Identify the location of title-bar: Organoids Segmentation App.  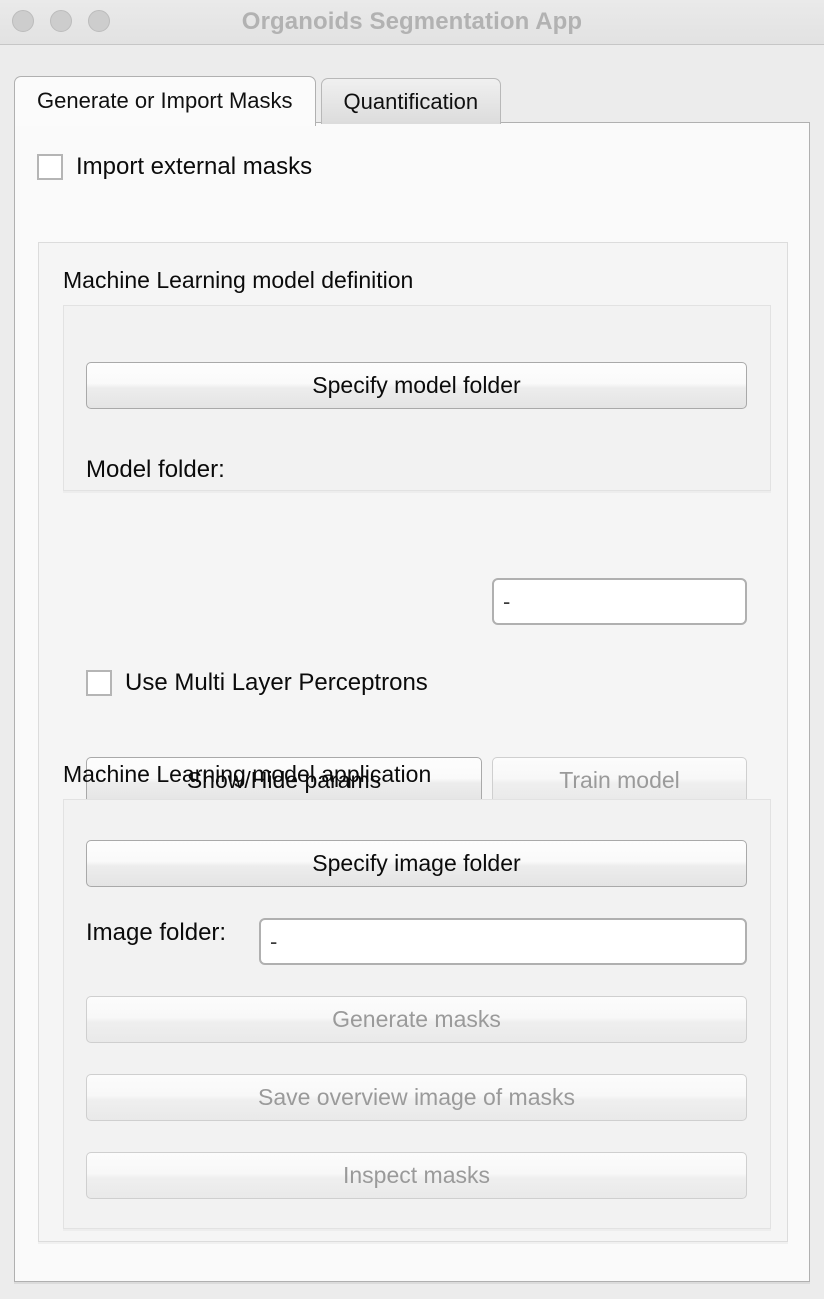
(412, 22).